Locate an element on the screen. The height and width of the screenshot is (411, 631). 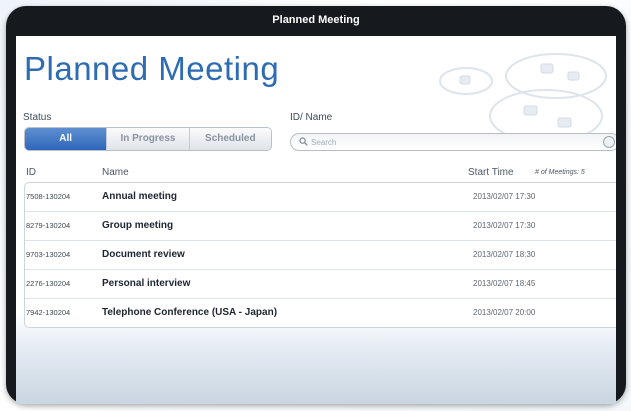
row-id: 7942-130204 is located at coordinates (48, 312).